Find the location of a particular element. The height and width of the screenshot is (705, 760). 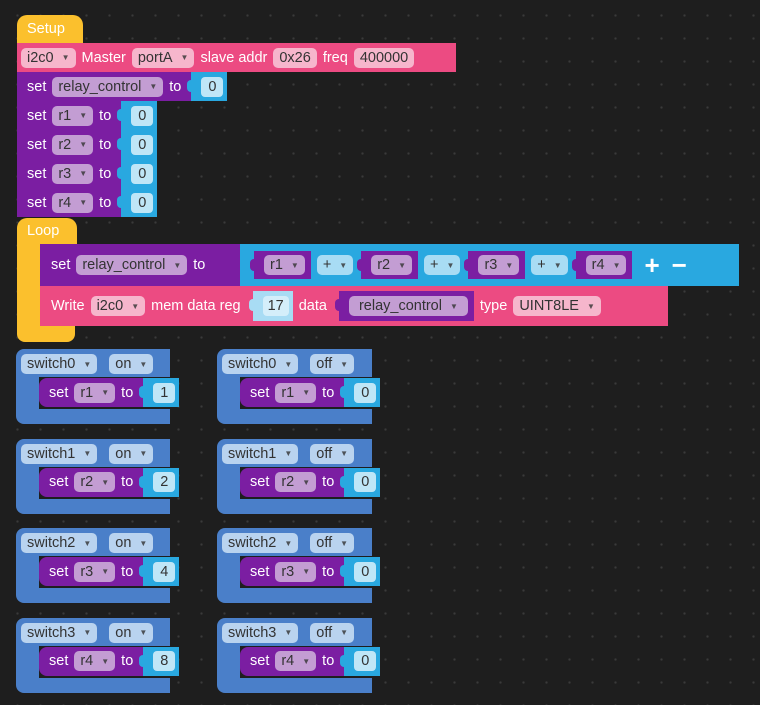

set-relay-control-block: set relay_control ▼ to is located at coordinates (140, 265).